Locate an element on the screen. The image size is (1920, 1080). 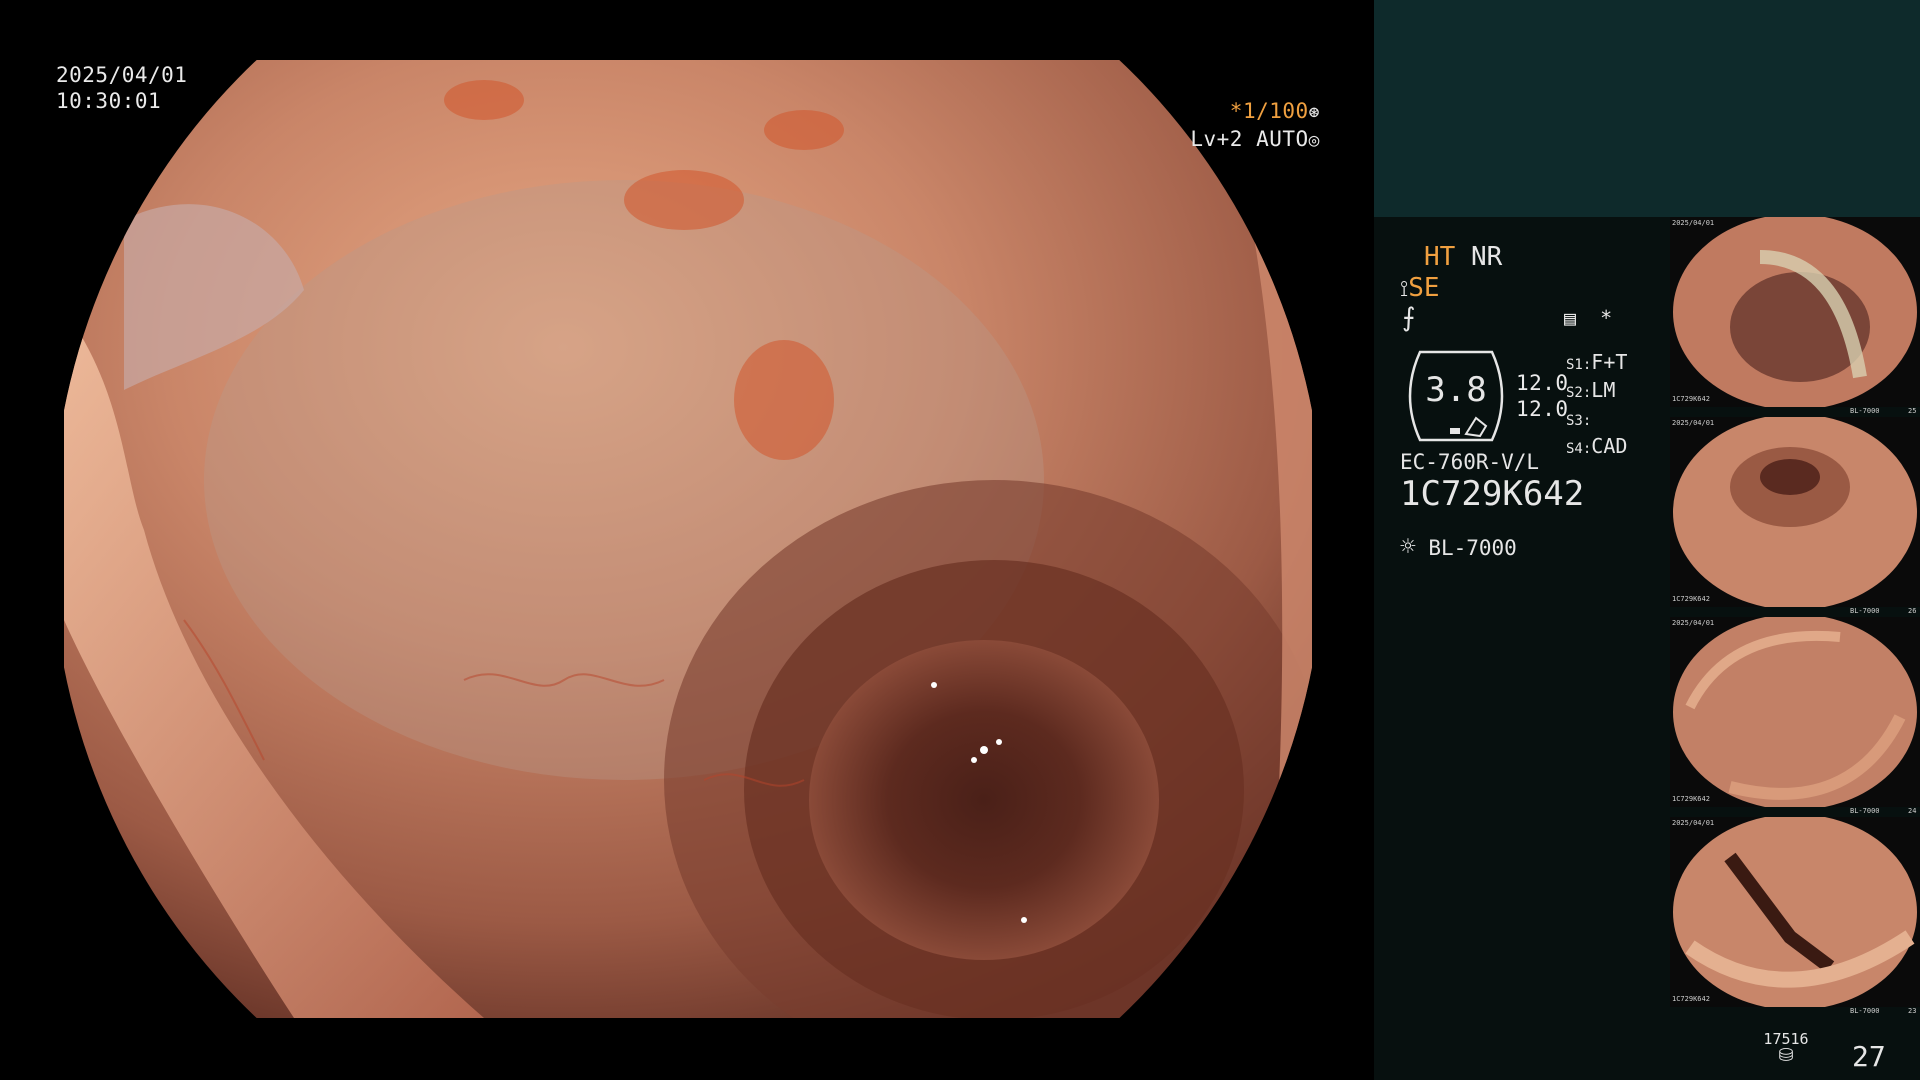
thumbnail-1: 2025/04/01 1C729K642 BL-7000 25 is located at coordinates (1795, 315).